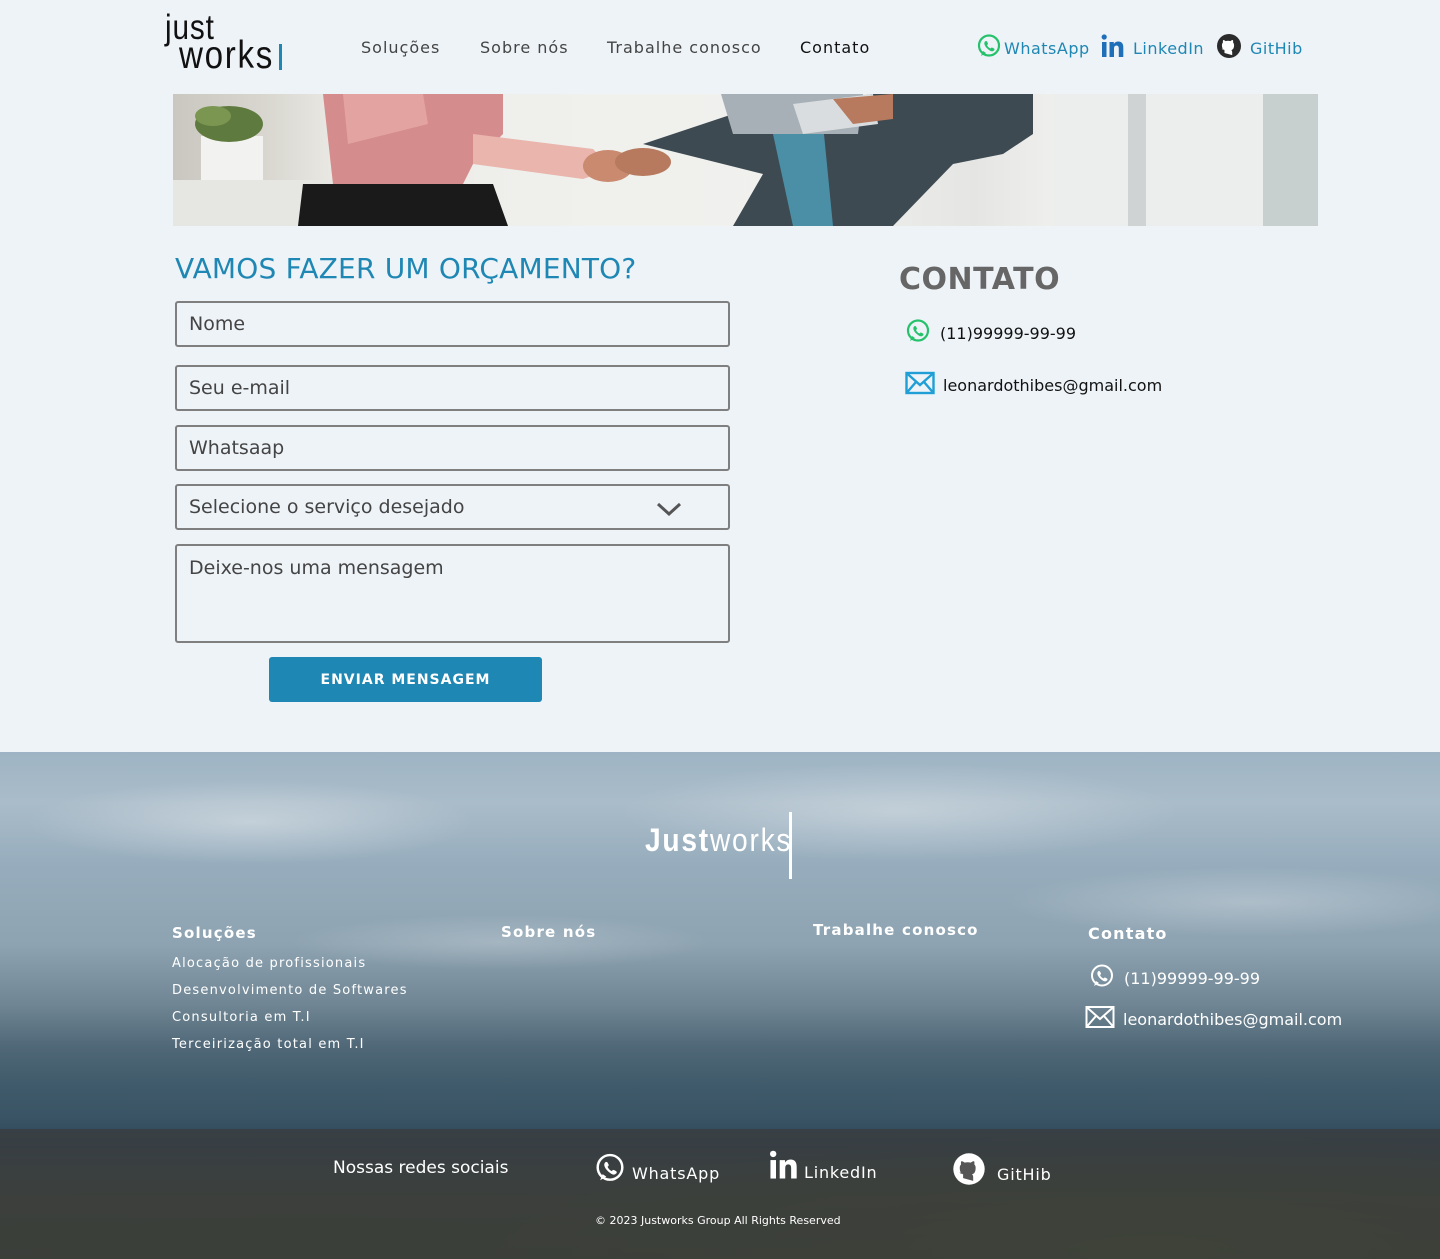 Image resolution: width=1440 pixels, height=1259 pixels. Describe the element at coordinates (227, 55) in the screenshot. I see `logo-line-2: works` at that location.